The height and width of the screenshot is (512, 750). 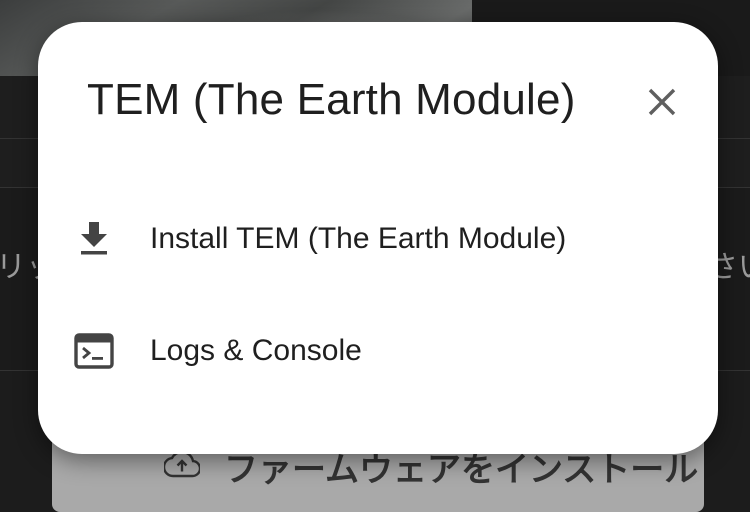 I want to click on close-button, so click(x=662, y=102).